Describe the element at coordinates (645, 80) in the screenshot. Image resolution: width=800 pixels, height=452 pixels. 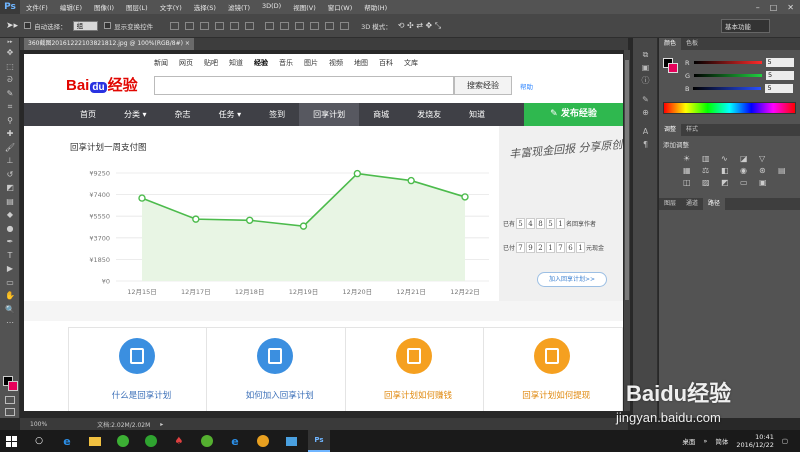
I see `info-icon: ⓘ` at that location.